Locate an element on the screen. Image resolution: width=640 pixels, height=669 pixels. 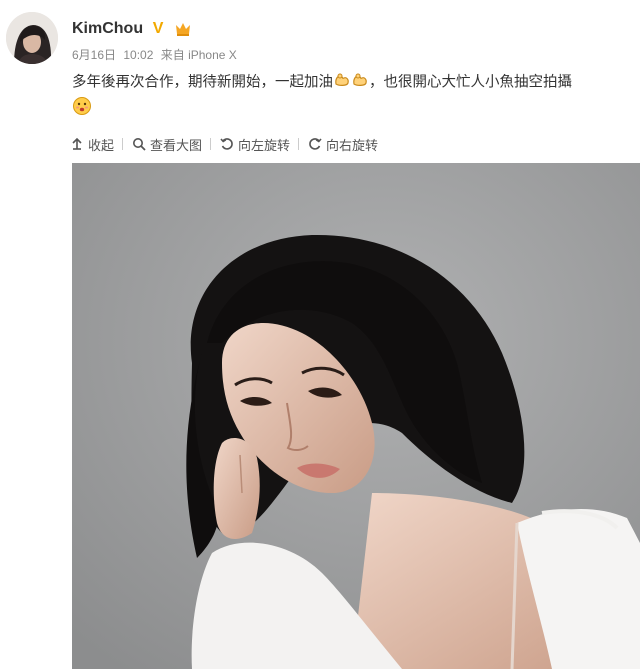
view-large-label: 查看大图 is located at coordinates (176, 146).